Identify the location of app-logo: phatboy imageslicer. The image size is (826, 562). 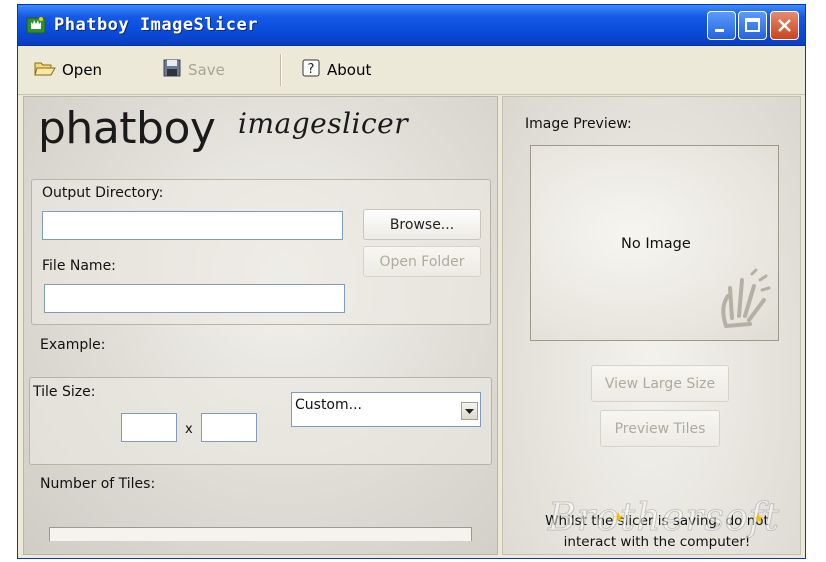
(223, 138).